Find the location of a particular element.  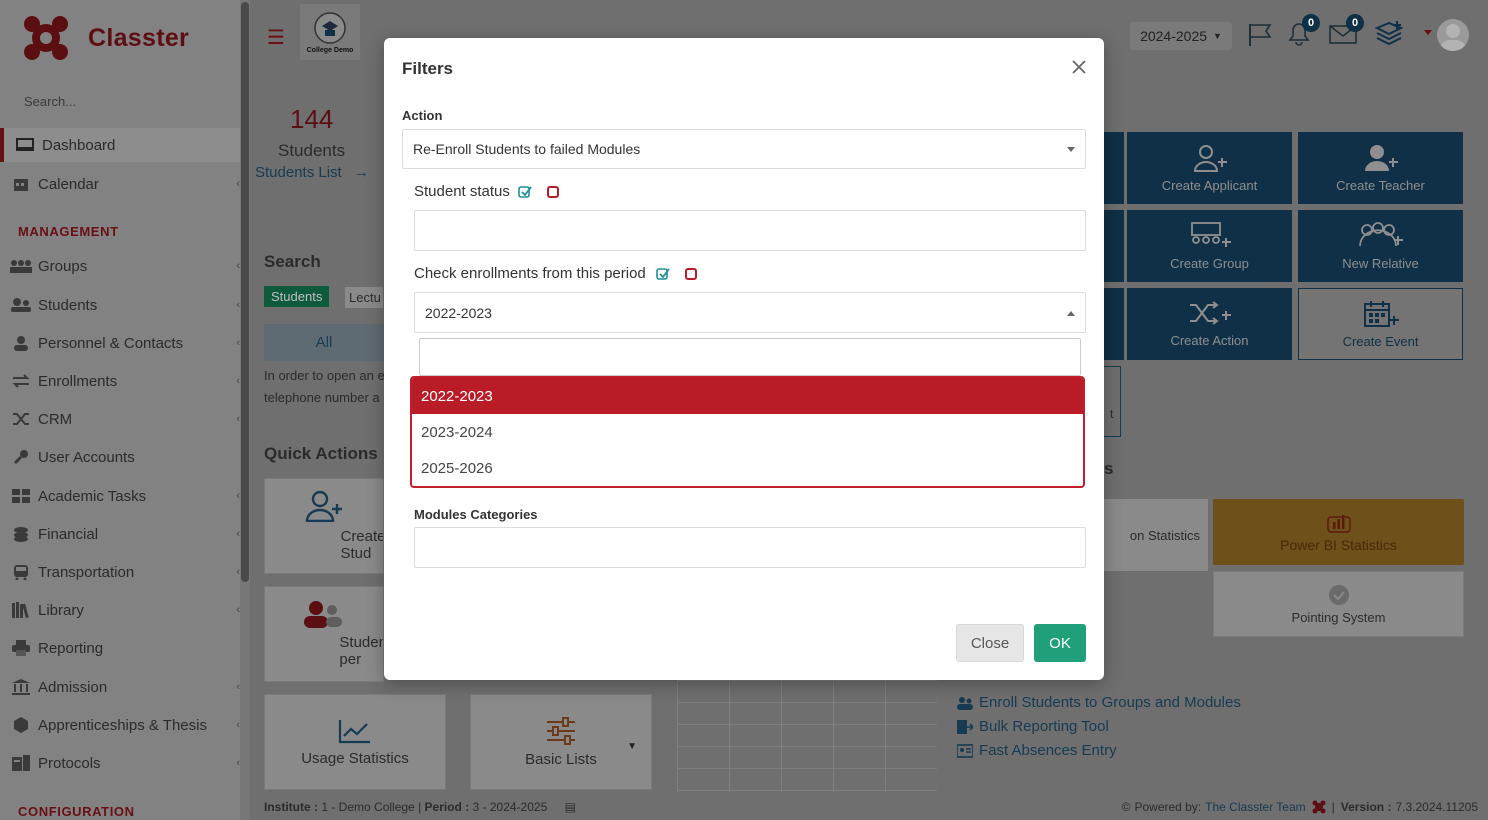

stats-card-label: on Statistics is located at coordinates (1164, 535).